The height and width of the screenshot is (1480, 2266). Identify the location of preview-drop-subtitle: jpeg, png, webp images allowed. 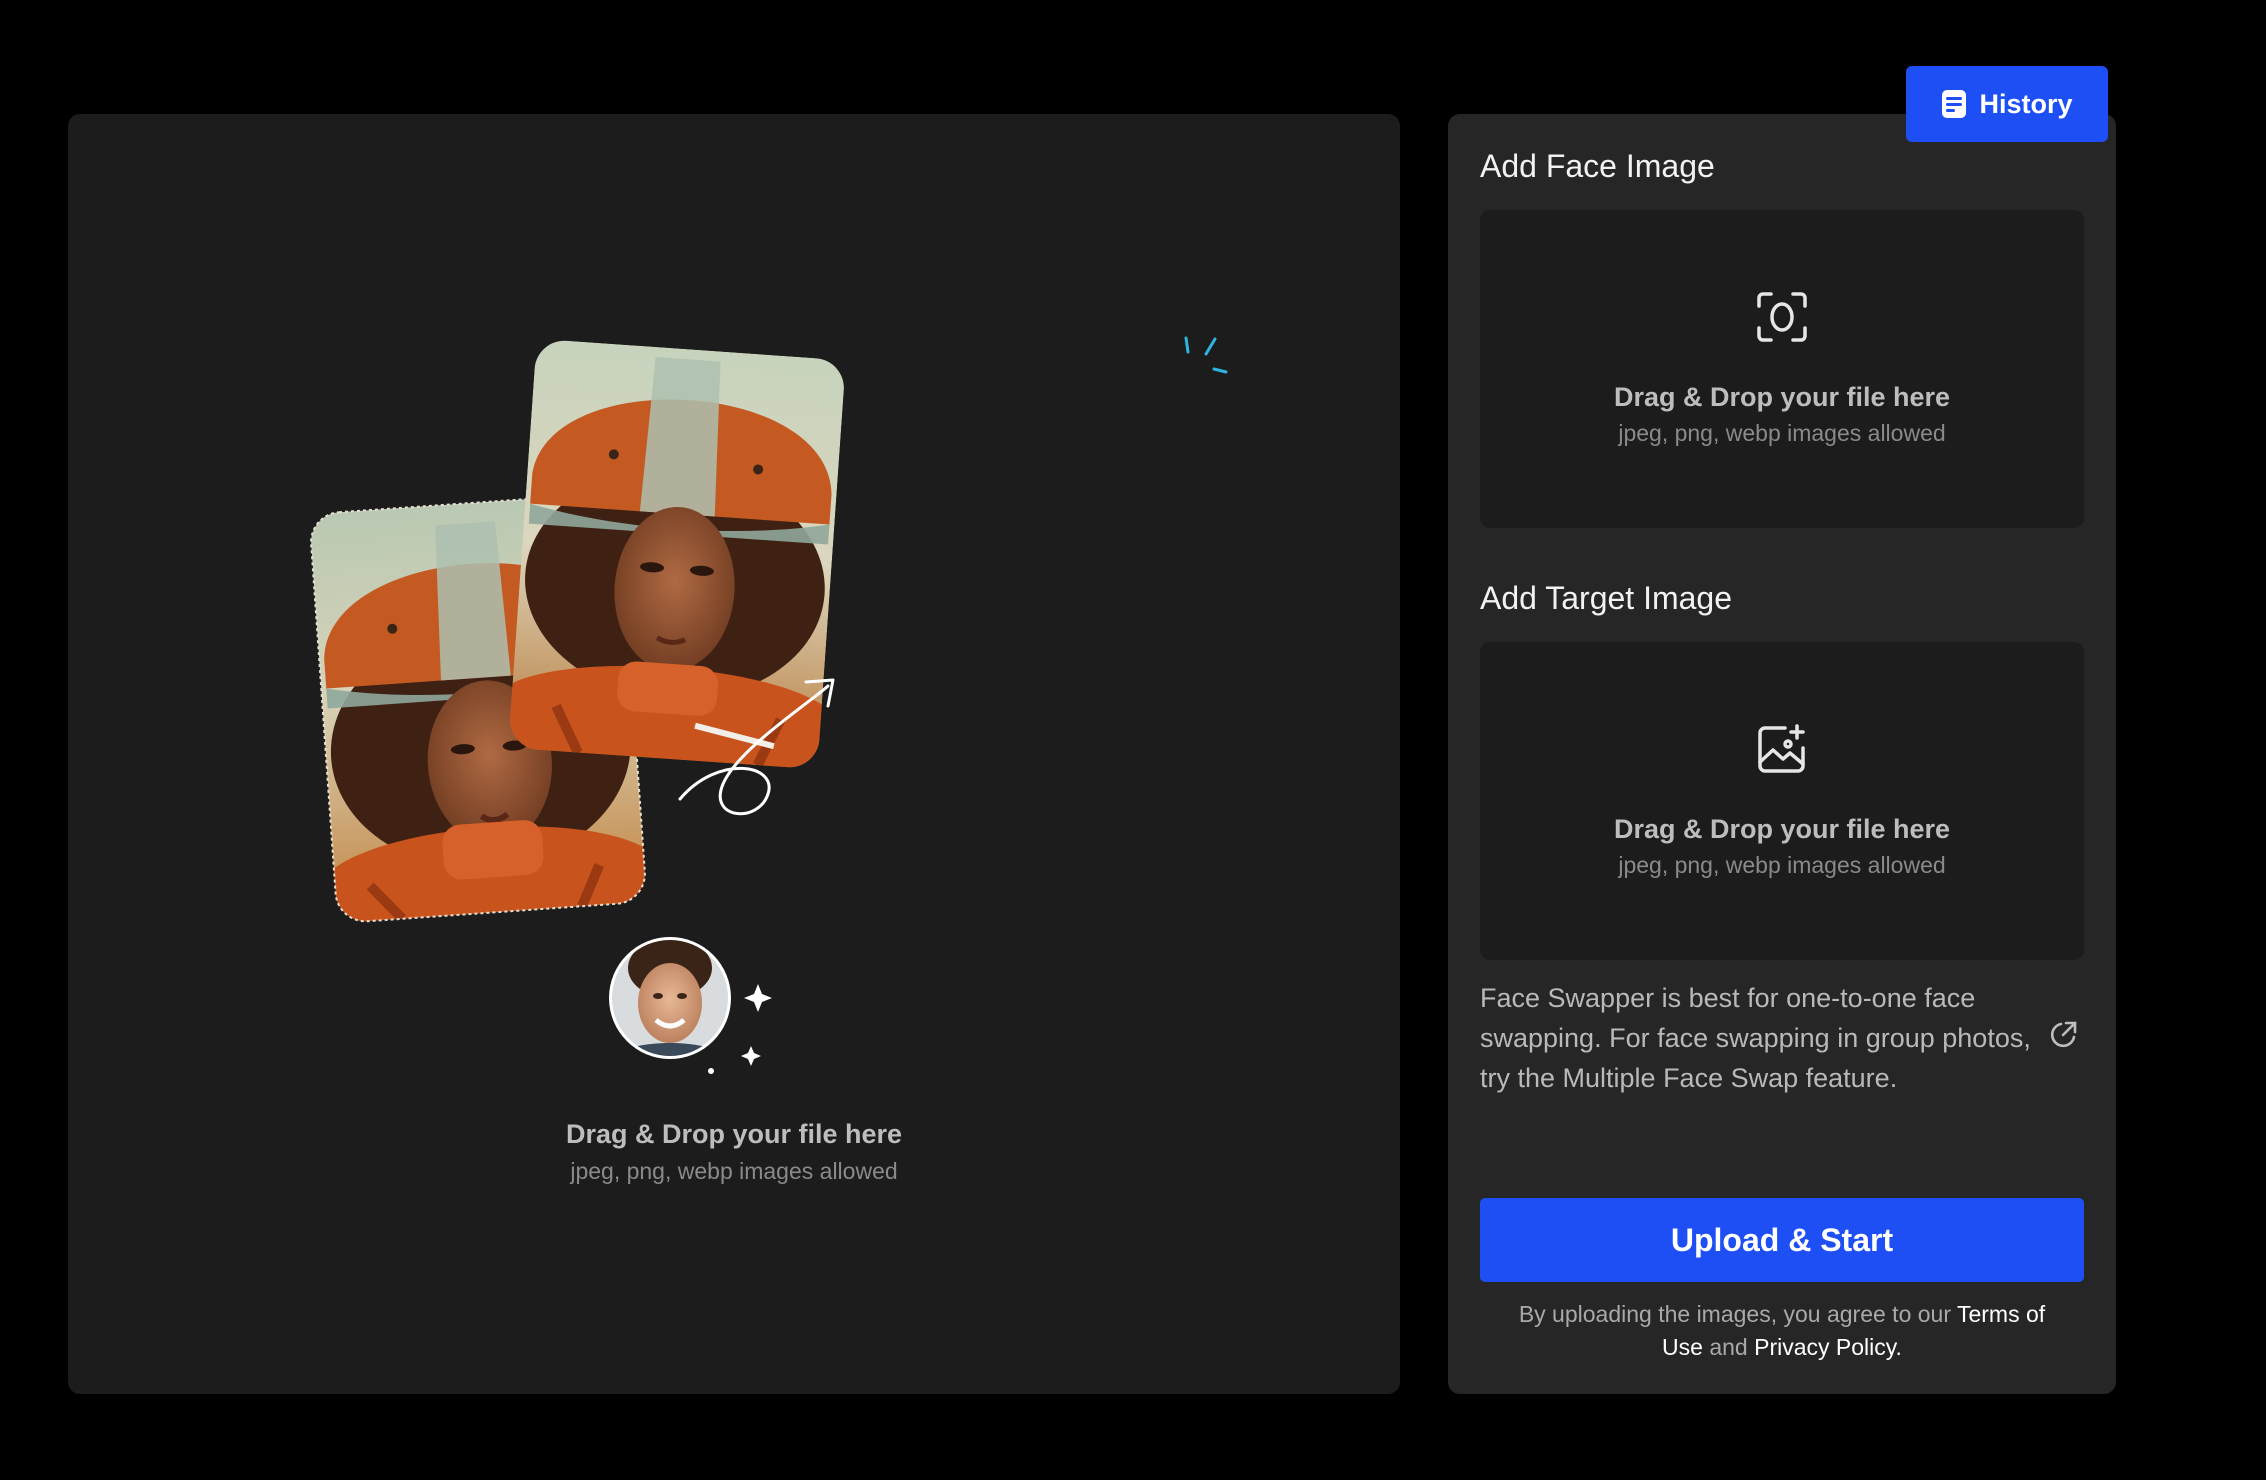
(734, 1171).